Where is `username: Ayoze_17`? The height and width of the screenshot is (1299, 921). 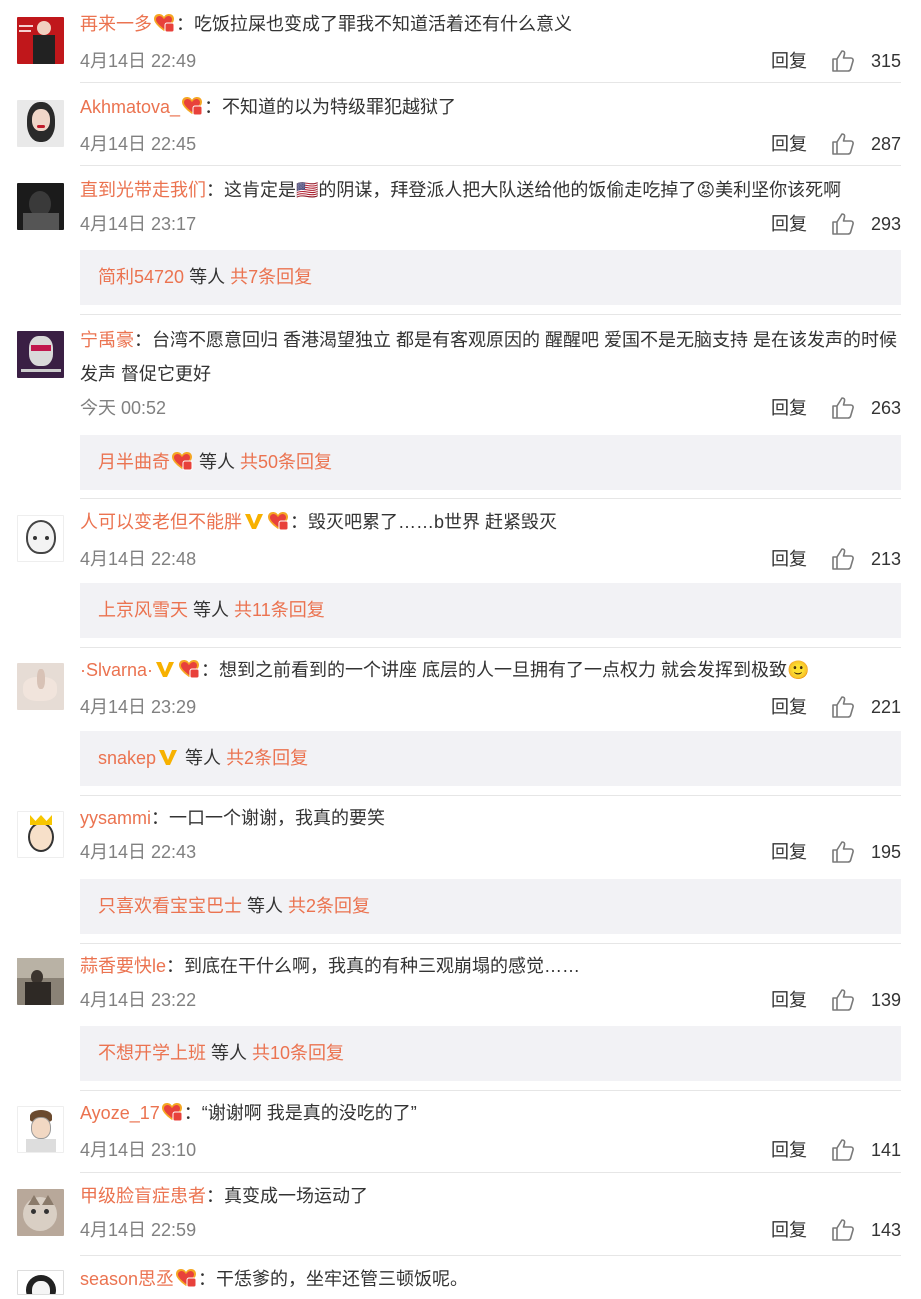
username: Ayoze_17 is located at coordinates (120, 1113).